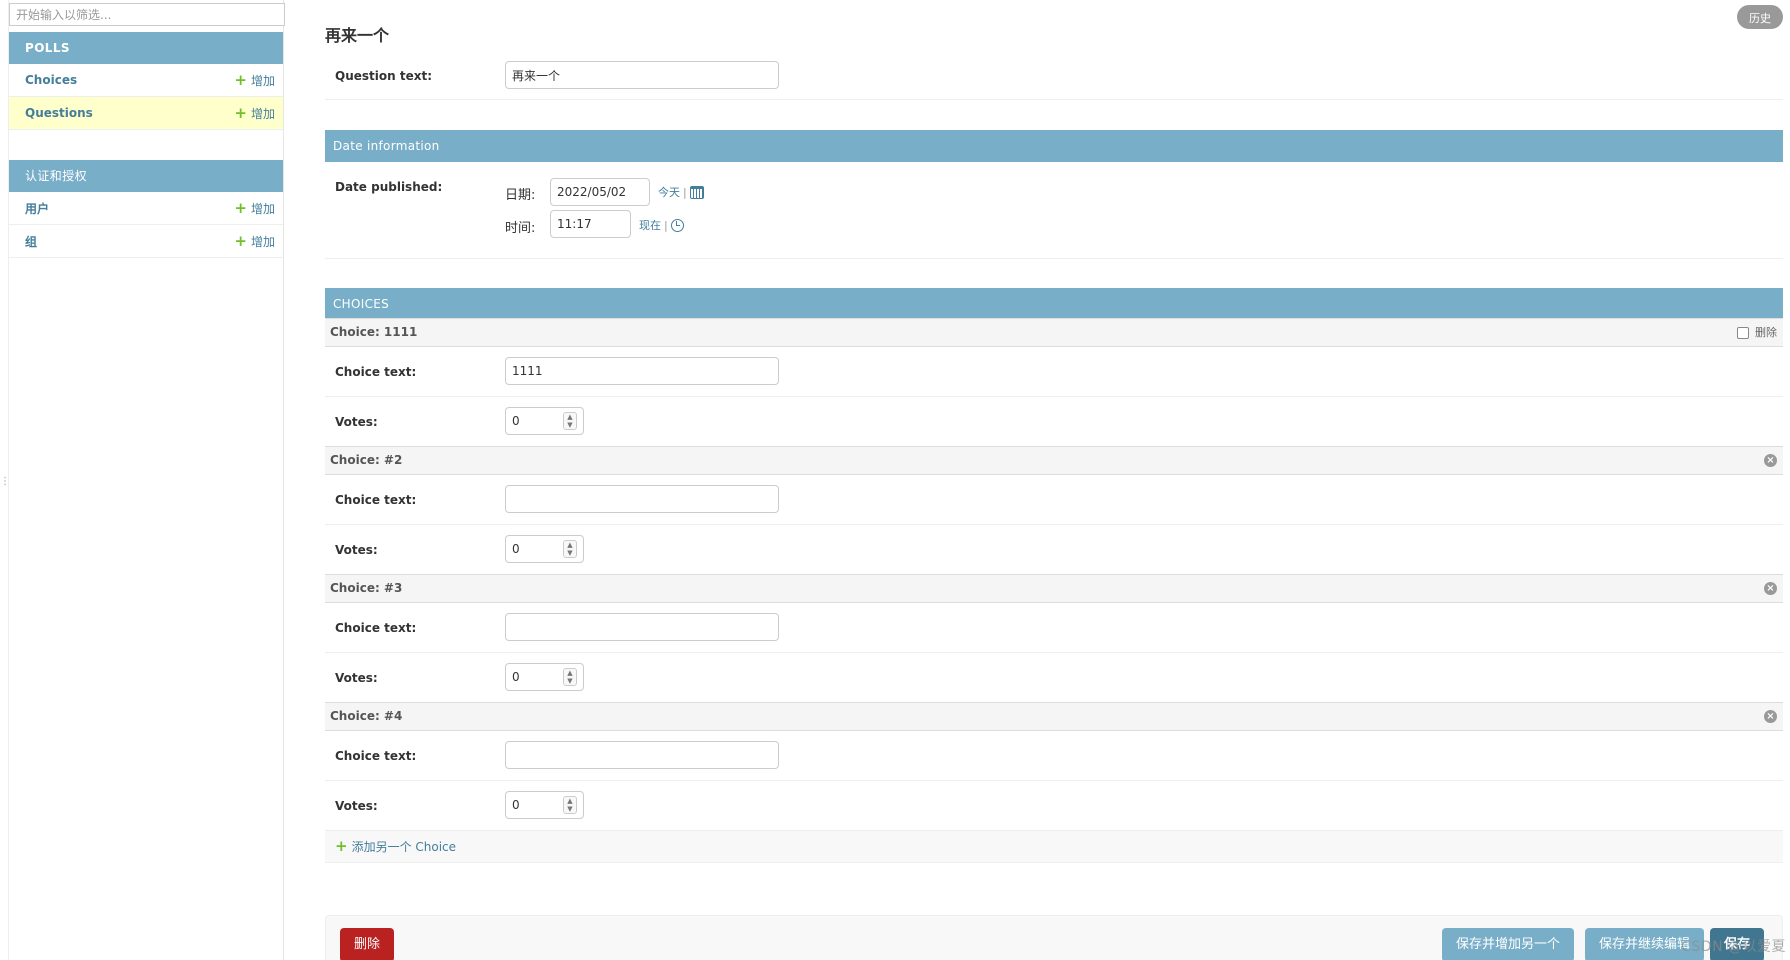 The width and height of the screenshot is (1790, 960). What do you see at coordinates (642, 755) in the screenshot?
I see `choice-4-text-input` at bounding box center [642, 755].